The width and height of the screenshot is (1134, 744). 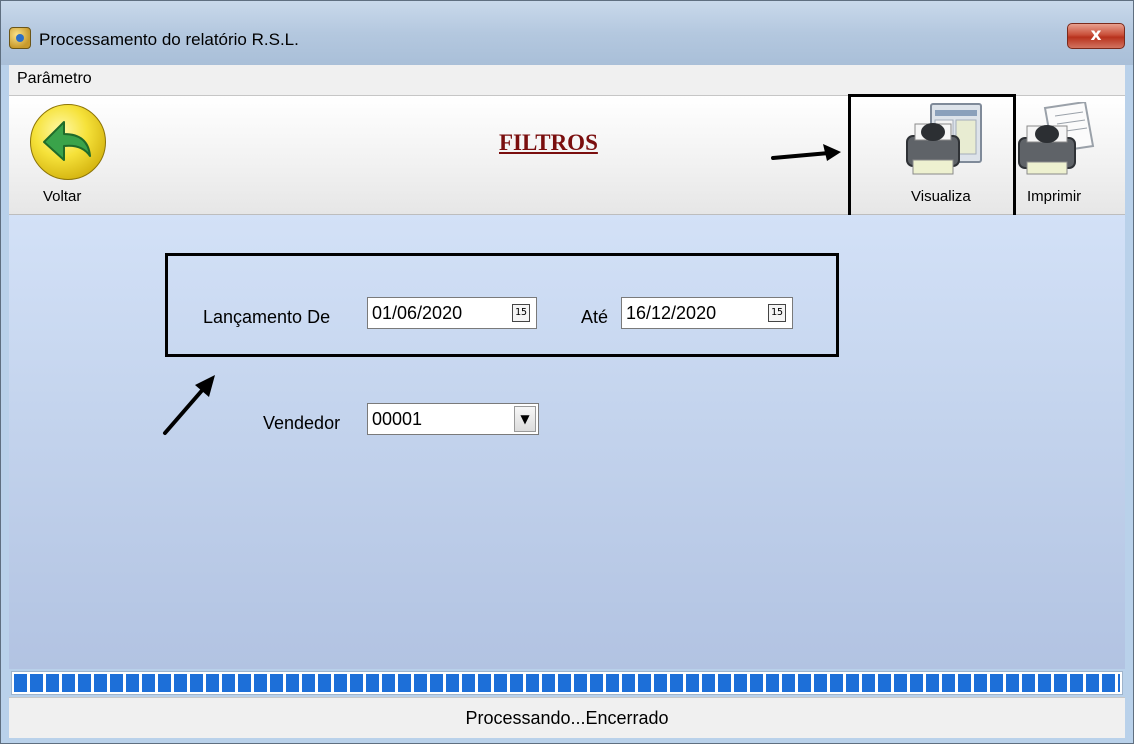 What do you see at coordinates (169, 39) in the screenshot?
I see `window-title: Processamento do relatório R.S.L.` at bounding box center [169, 39].